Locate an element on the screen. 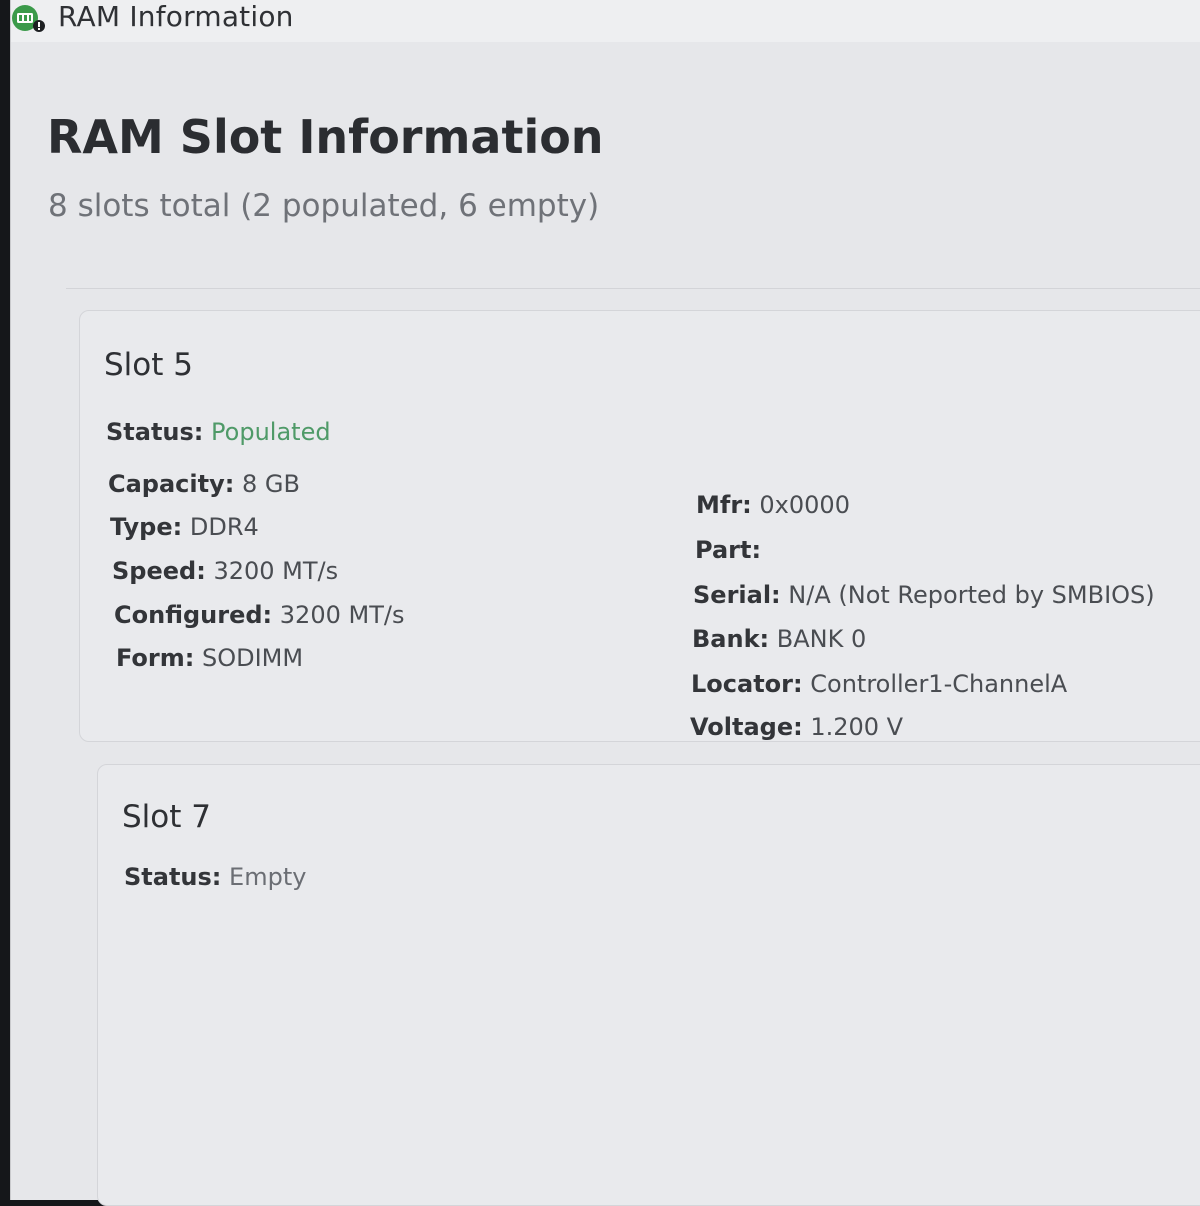  window-title: RAM Information is located at coordinates (176, 16).